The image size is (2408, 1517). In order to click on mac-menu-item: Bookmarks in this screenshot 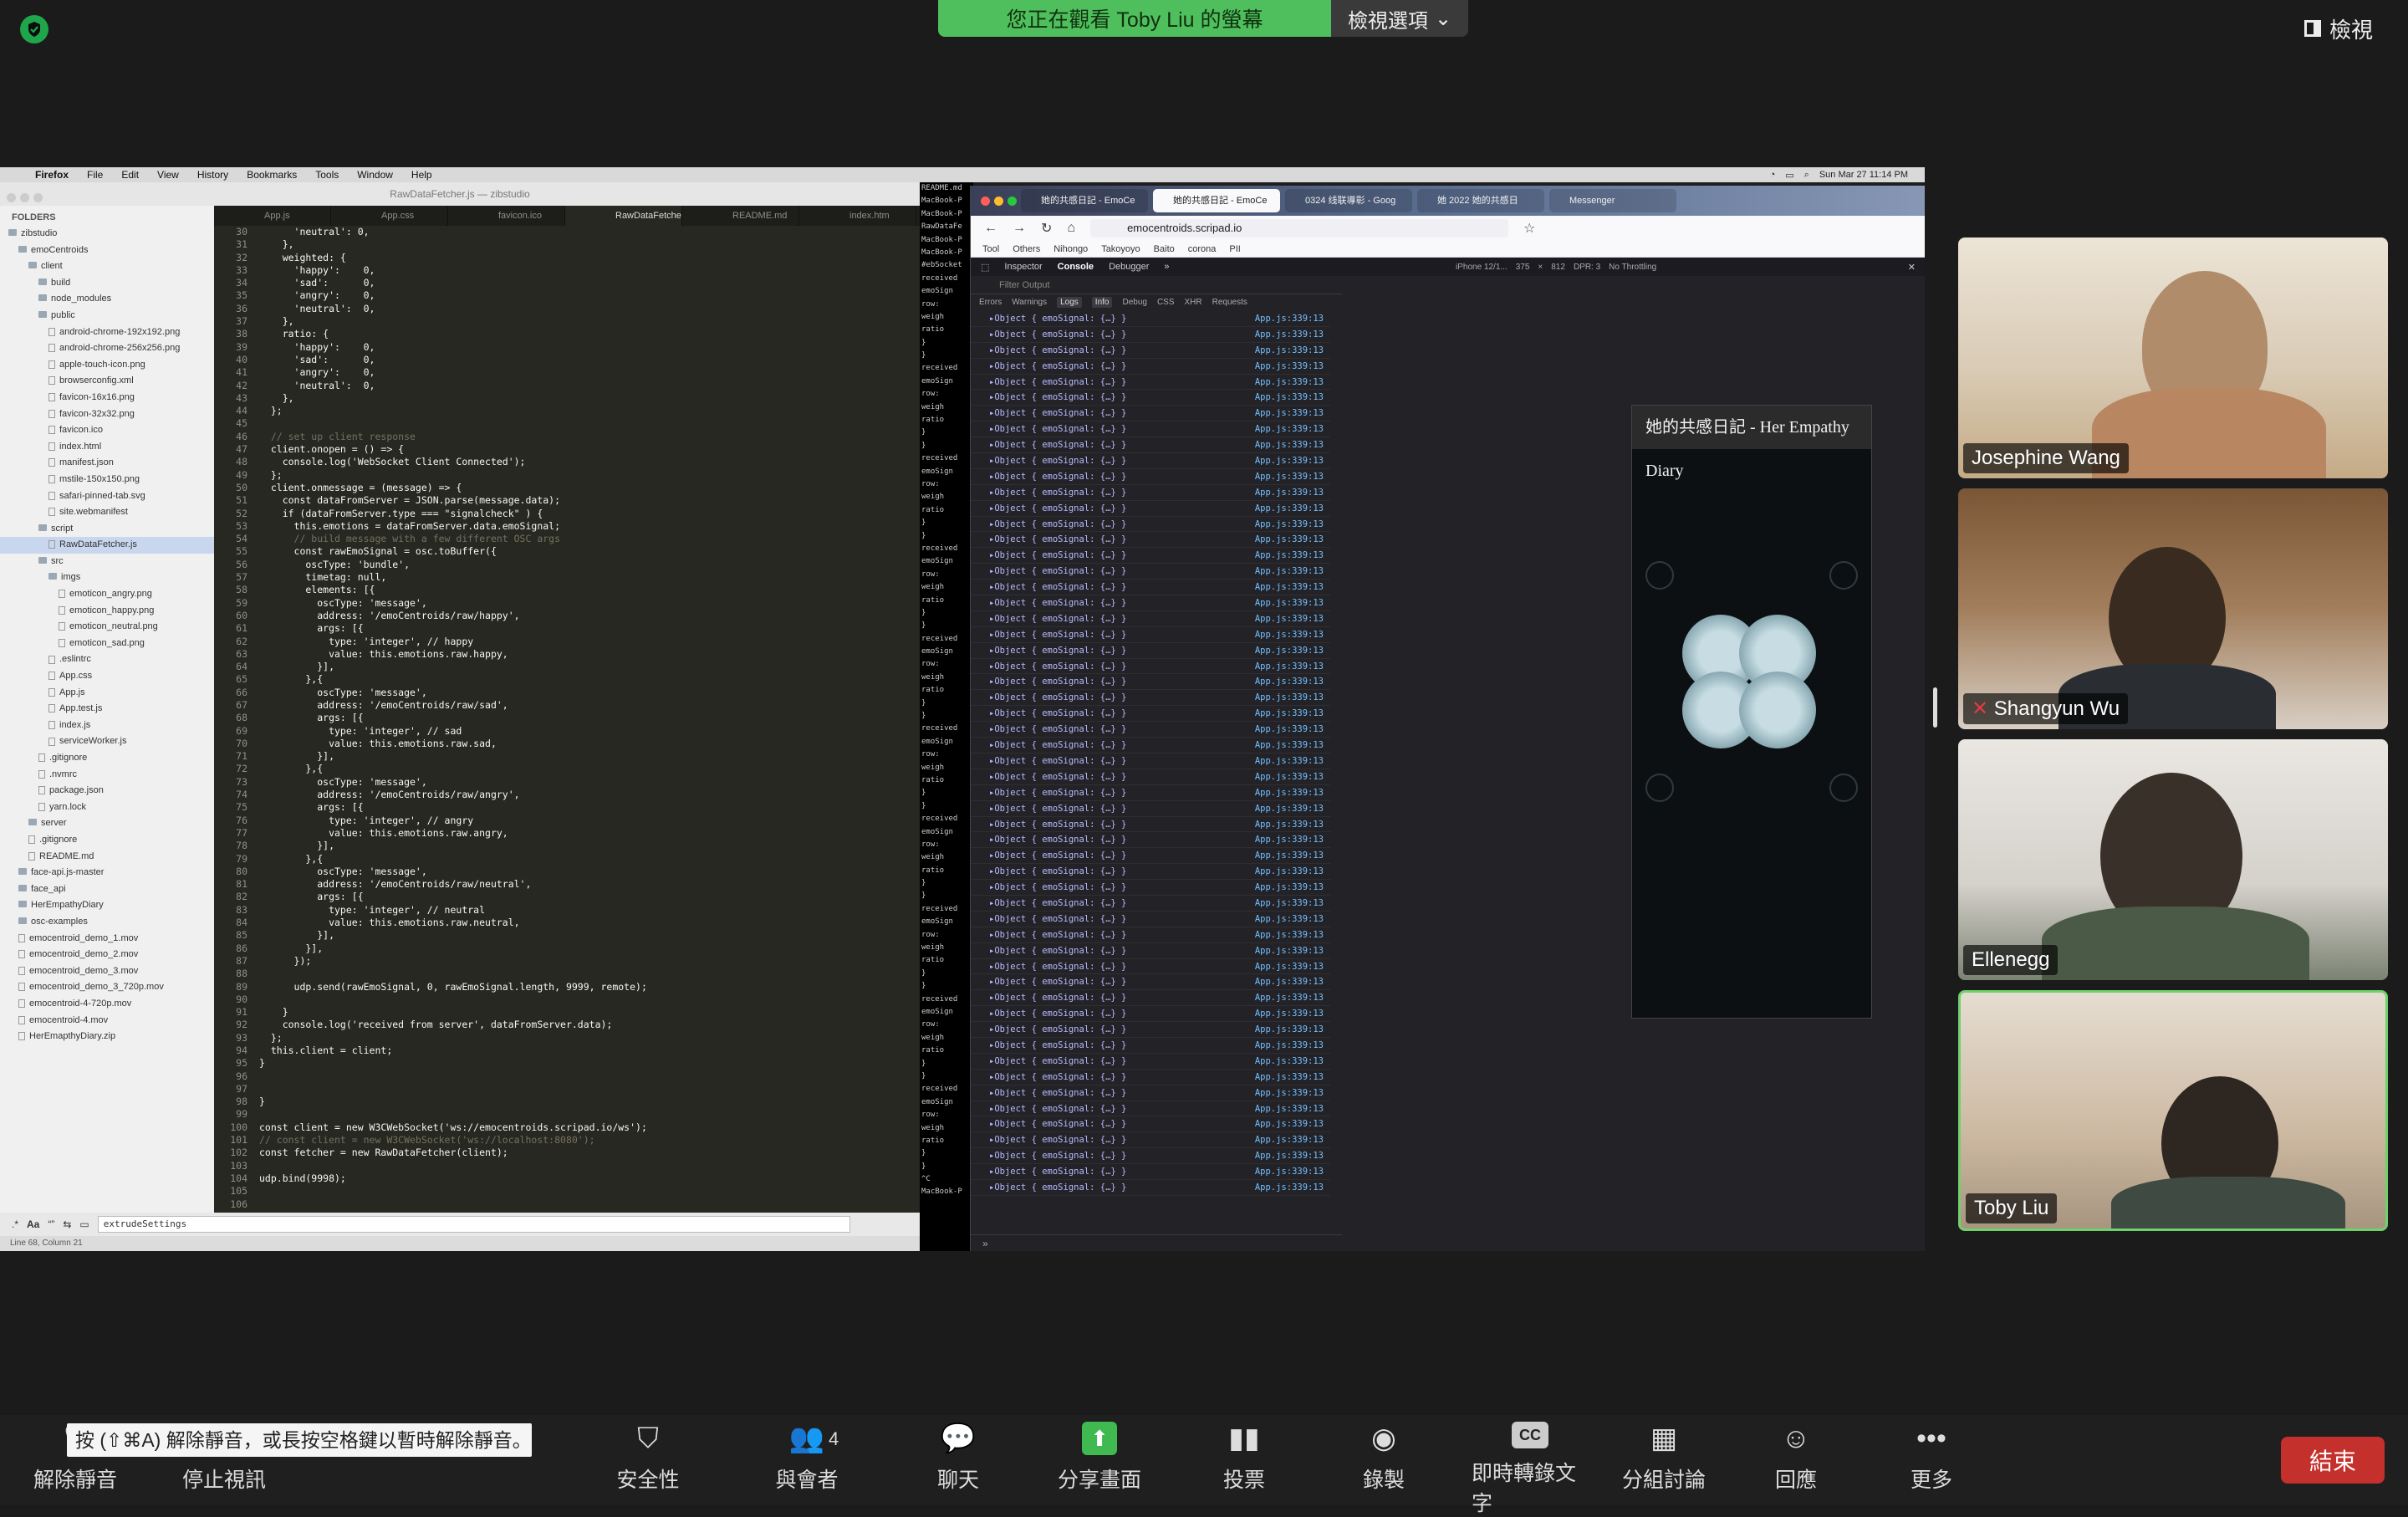, I will do `click(272, 175)`.